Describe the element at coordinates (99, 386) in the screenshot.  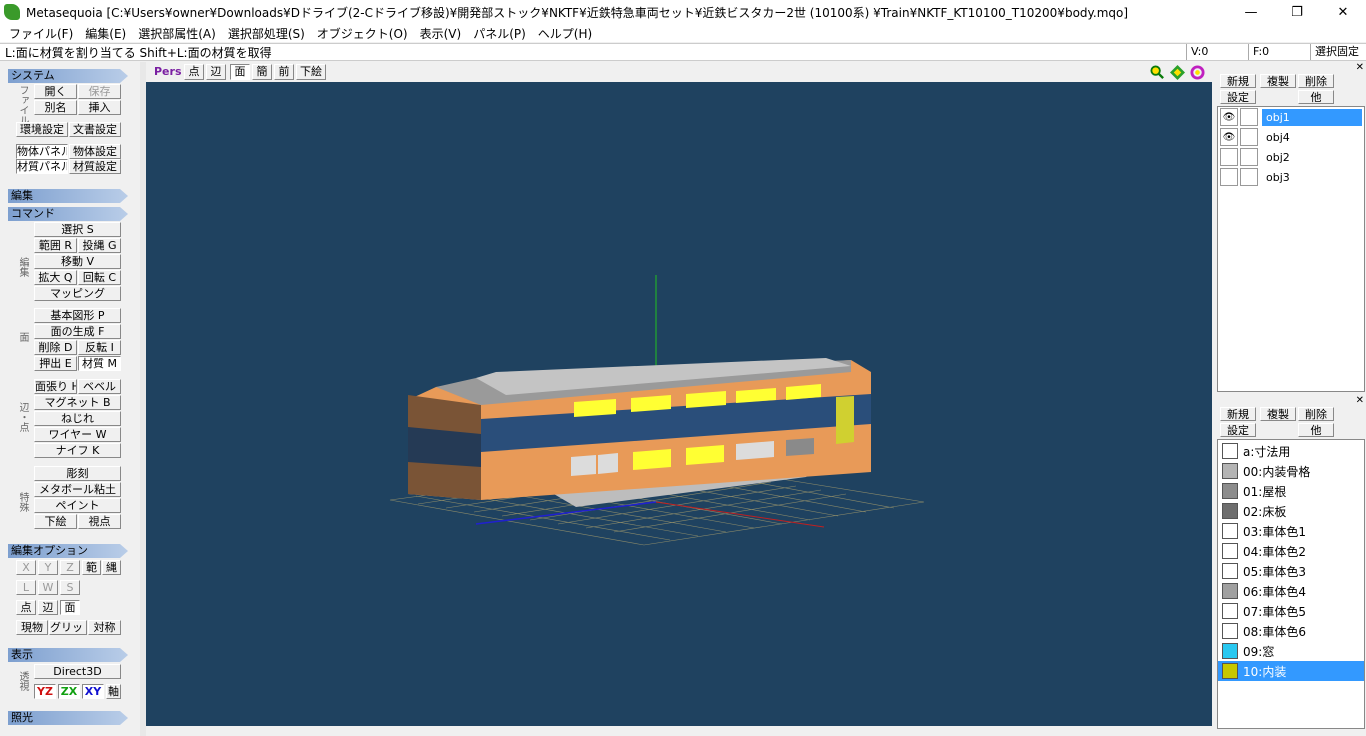
I see `bevel-tool-button: ベベル` at that location.